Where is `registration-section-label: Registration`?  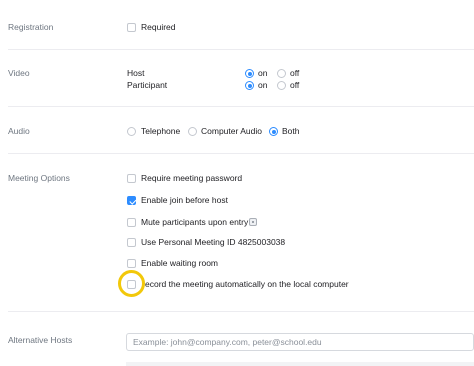
registration-section-label: Registration is located at coordinates (31, 27).